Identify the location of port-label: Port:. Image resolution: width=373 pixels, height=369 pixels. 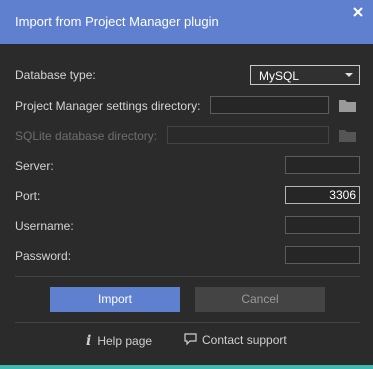
(28, 196).